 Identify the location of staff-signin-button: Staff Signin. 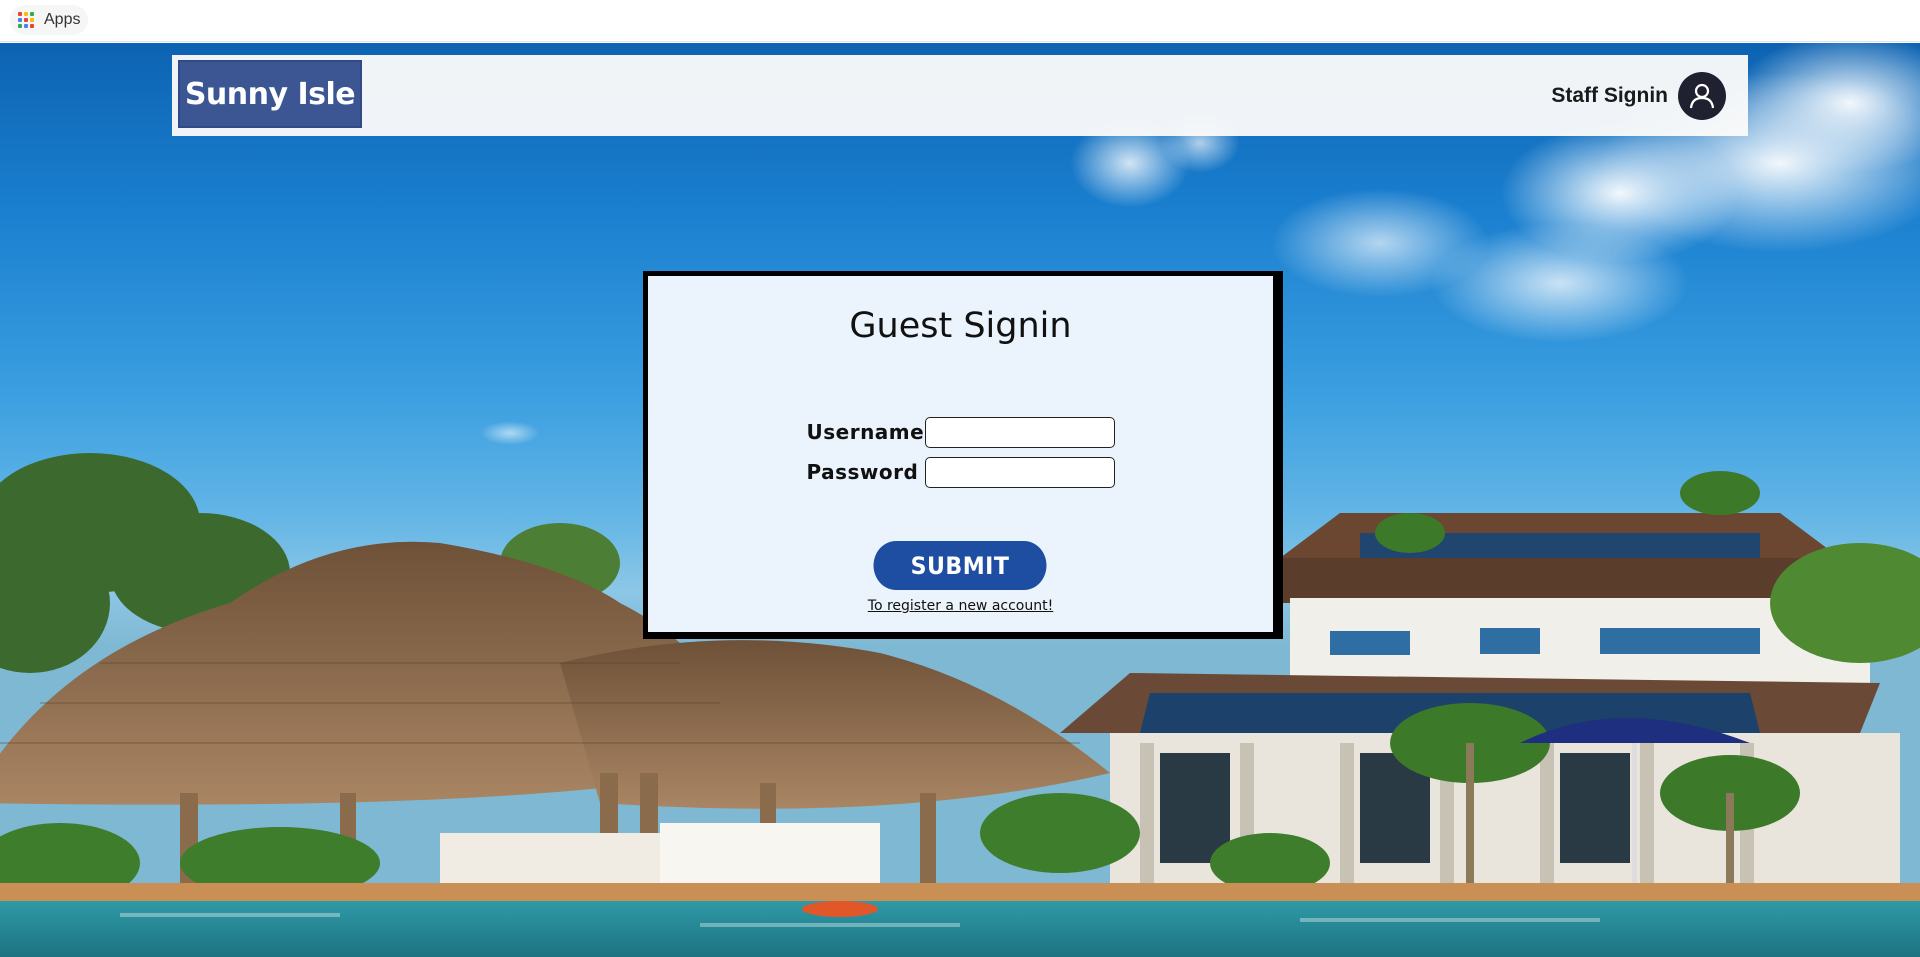
(1638, 96).